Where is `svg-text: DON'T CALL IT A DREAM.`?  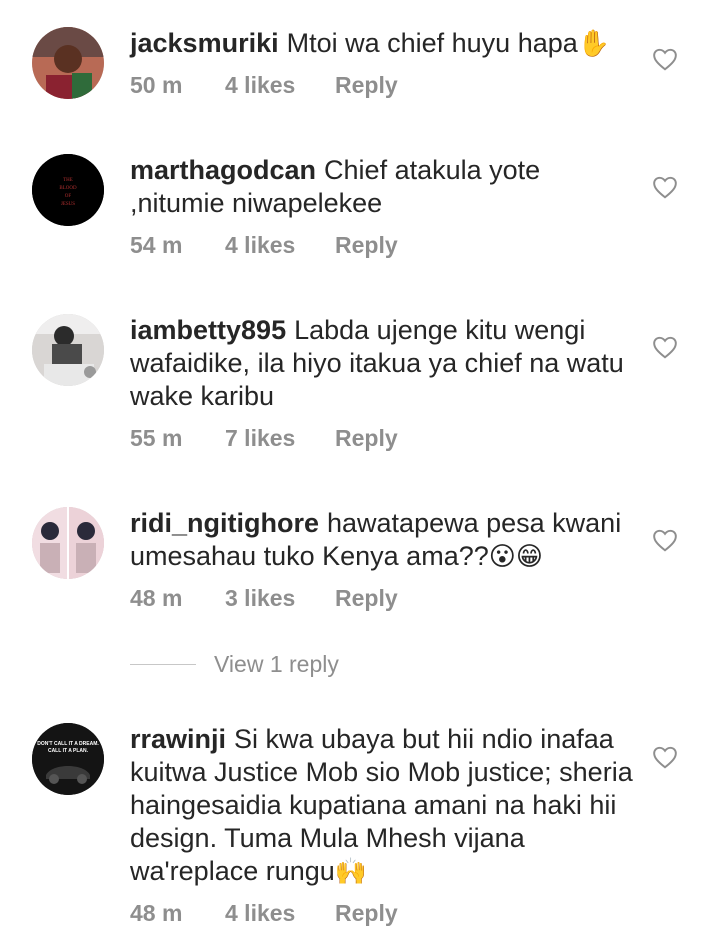 svg-text: DON'T CALL IT A DREAM. is located at coordinates (68, 744).